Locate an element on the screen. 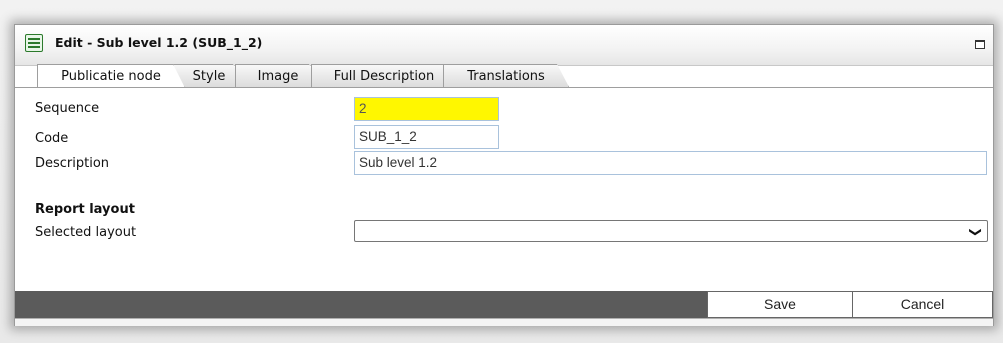 This screenshot has width=1003, height=343. tab-image: Image is located at coordinates (278, 75).